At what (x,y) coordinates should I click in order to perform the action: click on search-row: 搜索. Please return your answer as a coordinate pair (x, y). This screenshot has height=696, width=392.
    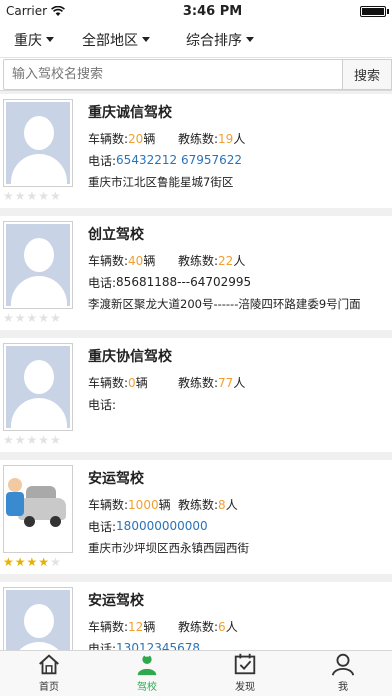
    Looking at the image, I should click on (196, 75).